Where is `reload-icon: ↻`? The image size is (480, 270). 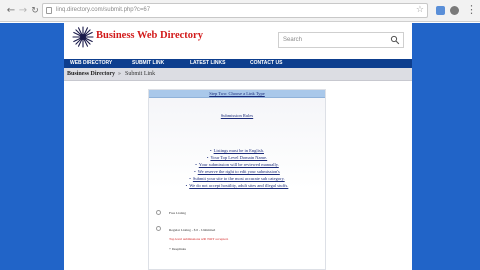 reload-icon: ↻ is located at coordinates (35, 11).